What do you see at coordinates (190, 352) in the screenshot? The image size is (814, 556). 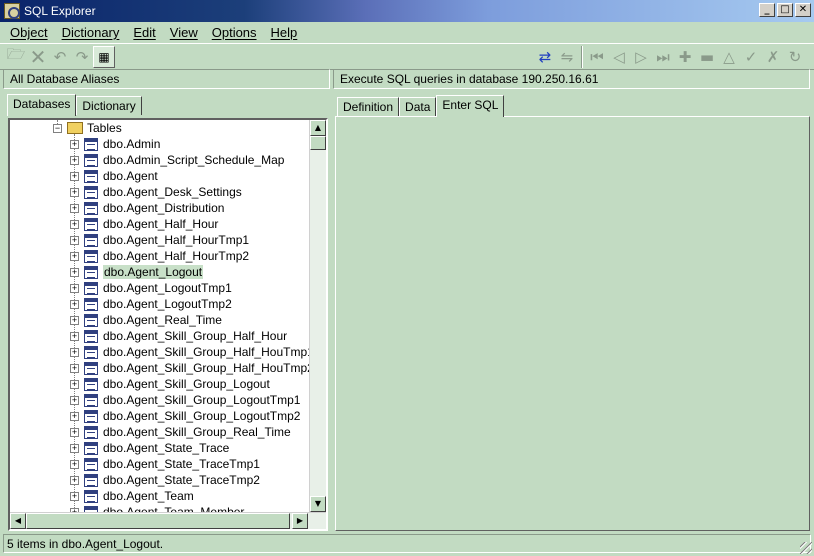 I see `tree-item: + dbo.Agent_Skill_Group_Half_HouTmp1` at bounding box center [190, 352].